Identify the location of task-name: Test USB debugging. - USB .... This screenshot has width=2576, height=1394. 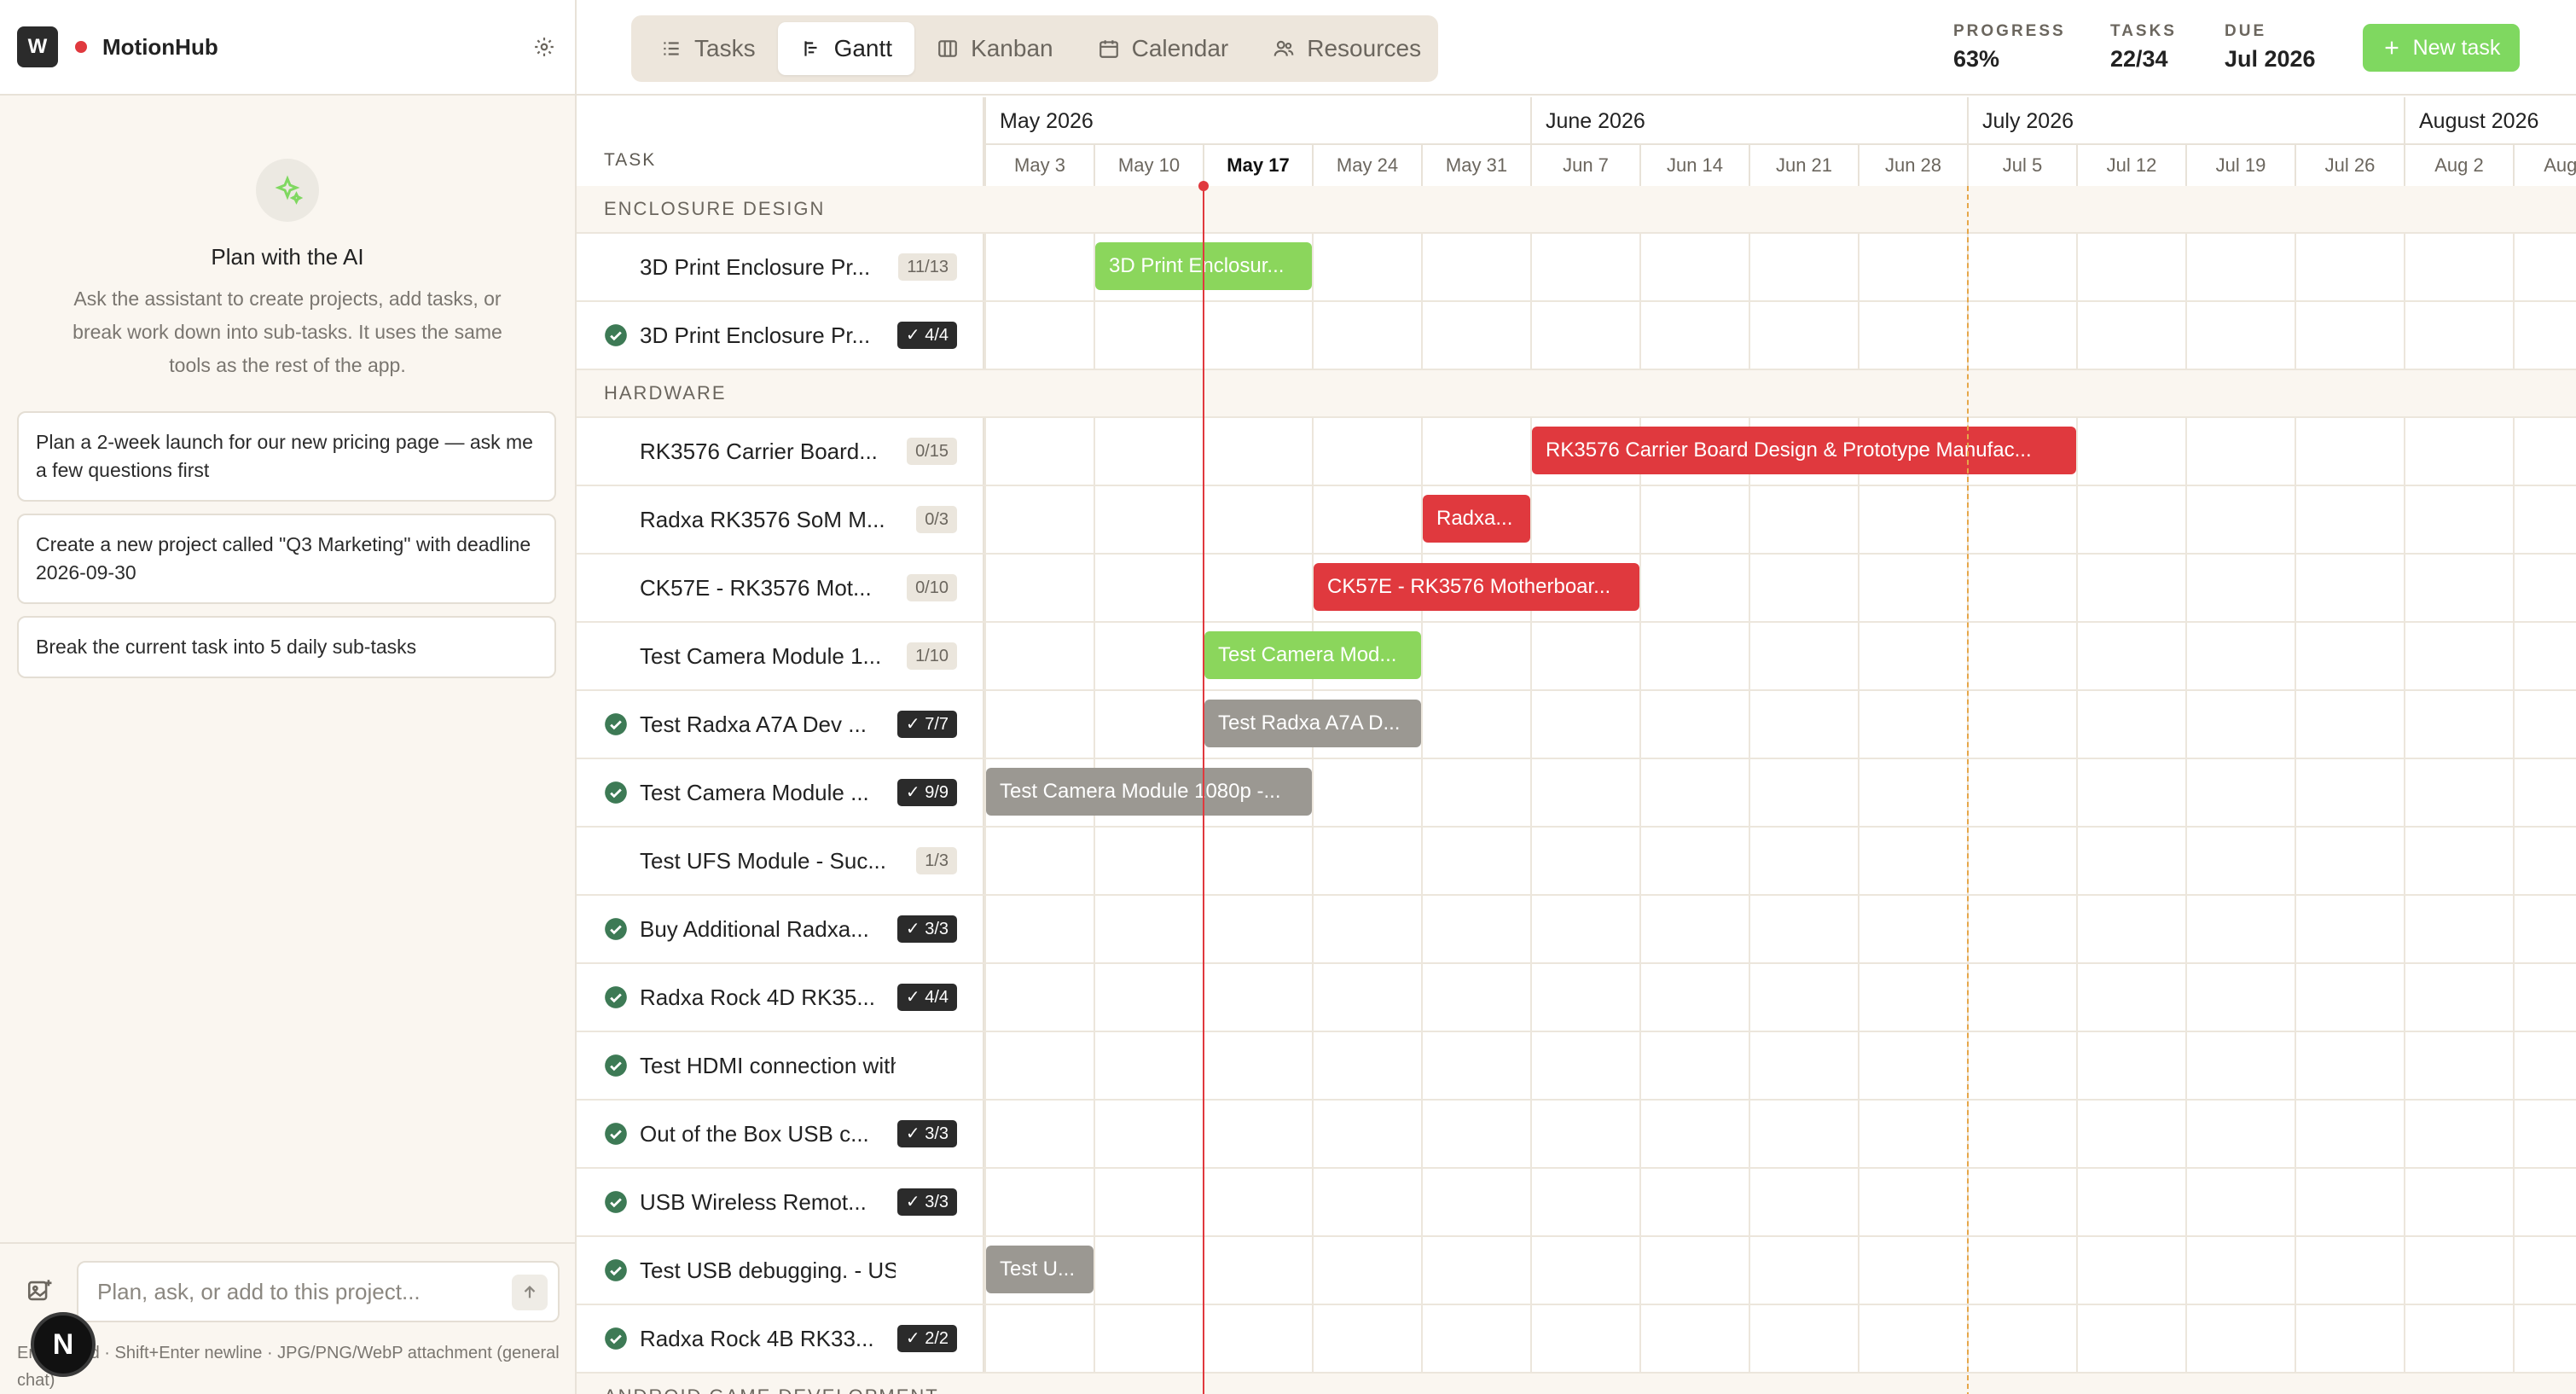
(768, 1270).